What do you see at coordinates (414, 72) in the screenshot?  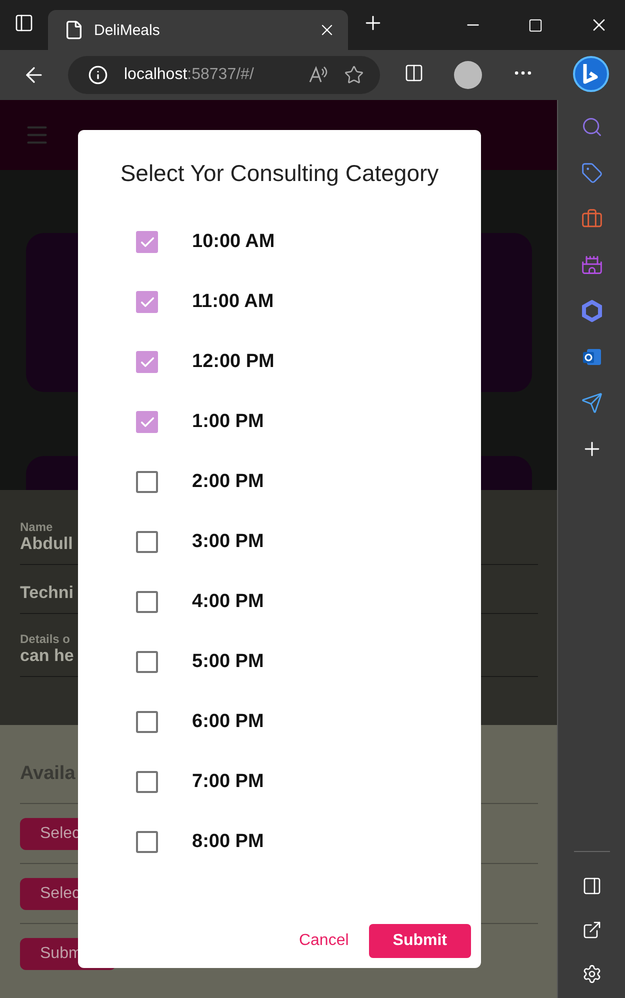 I see `split-screen-icon` at bounding box center [414, 72].